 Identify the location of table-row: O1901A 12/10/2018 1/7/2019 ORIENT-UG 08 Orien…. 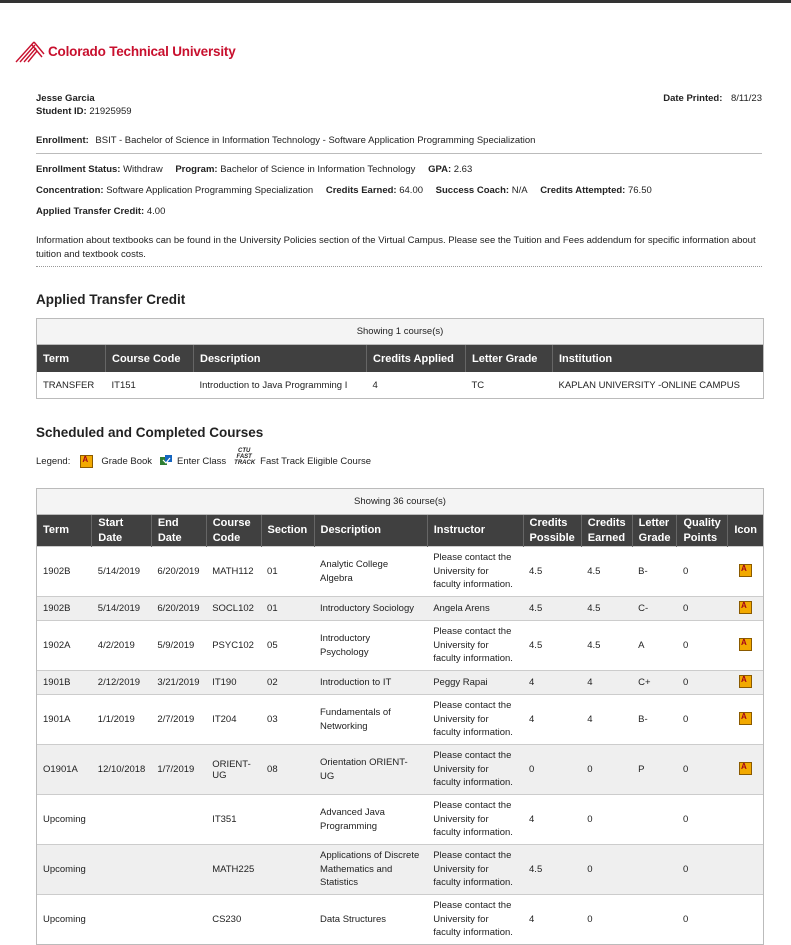
(400, 769).